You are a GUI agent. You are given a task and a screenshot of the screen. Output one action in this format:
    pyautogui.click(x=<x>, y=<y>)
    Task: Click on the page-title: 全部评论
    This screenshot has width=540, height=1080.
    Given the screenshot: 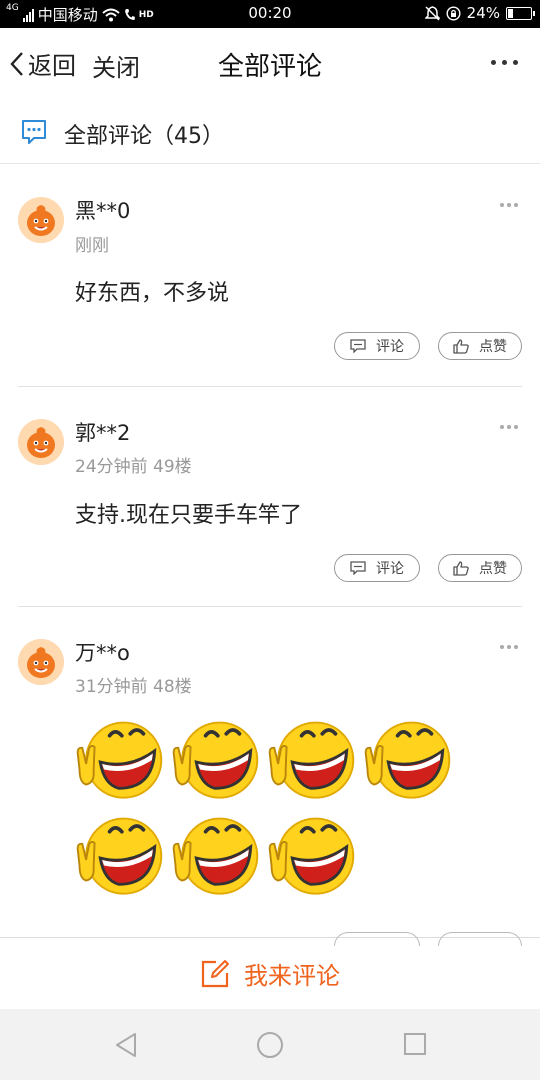 What is the action you would take?
    pyautogui.click(x=269, y=67)
    